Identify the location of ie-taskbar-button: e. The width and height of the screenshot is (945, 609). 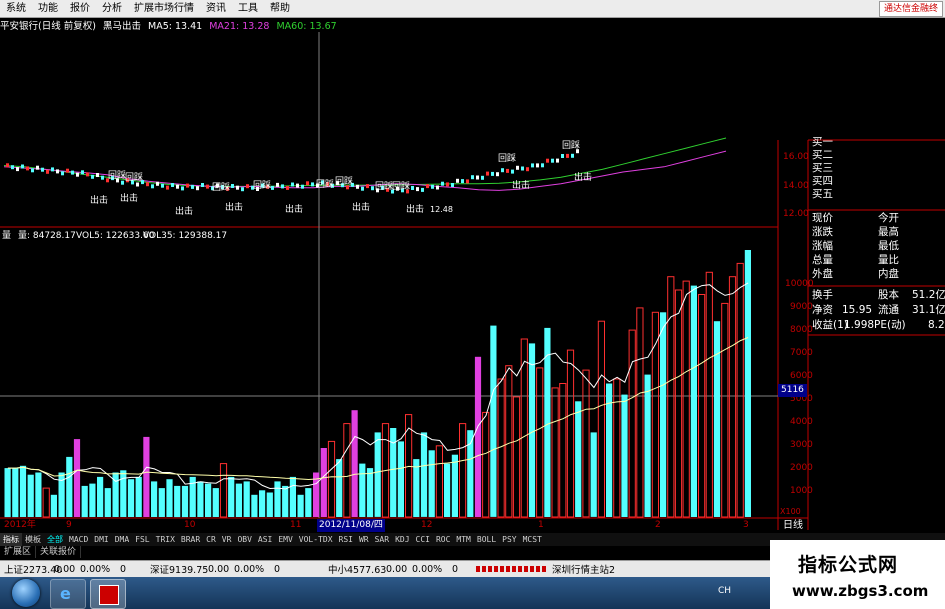
(68, 594).